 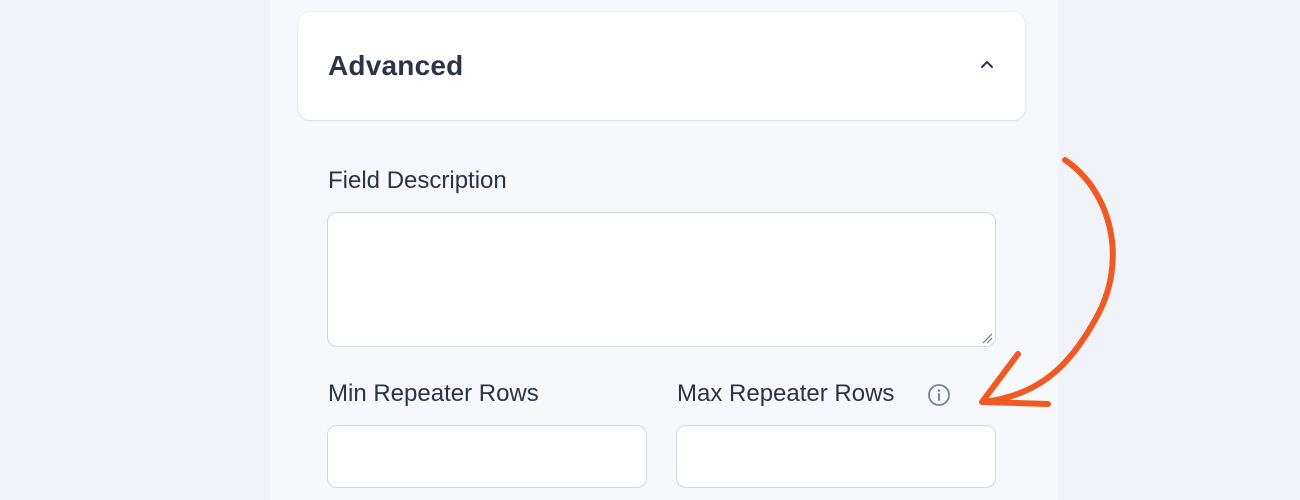 What do you see at coordinates (396, 65) in the screenshot?
I see `section-title: Advanced` at bounding box center [396, 65].